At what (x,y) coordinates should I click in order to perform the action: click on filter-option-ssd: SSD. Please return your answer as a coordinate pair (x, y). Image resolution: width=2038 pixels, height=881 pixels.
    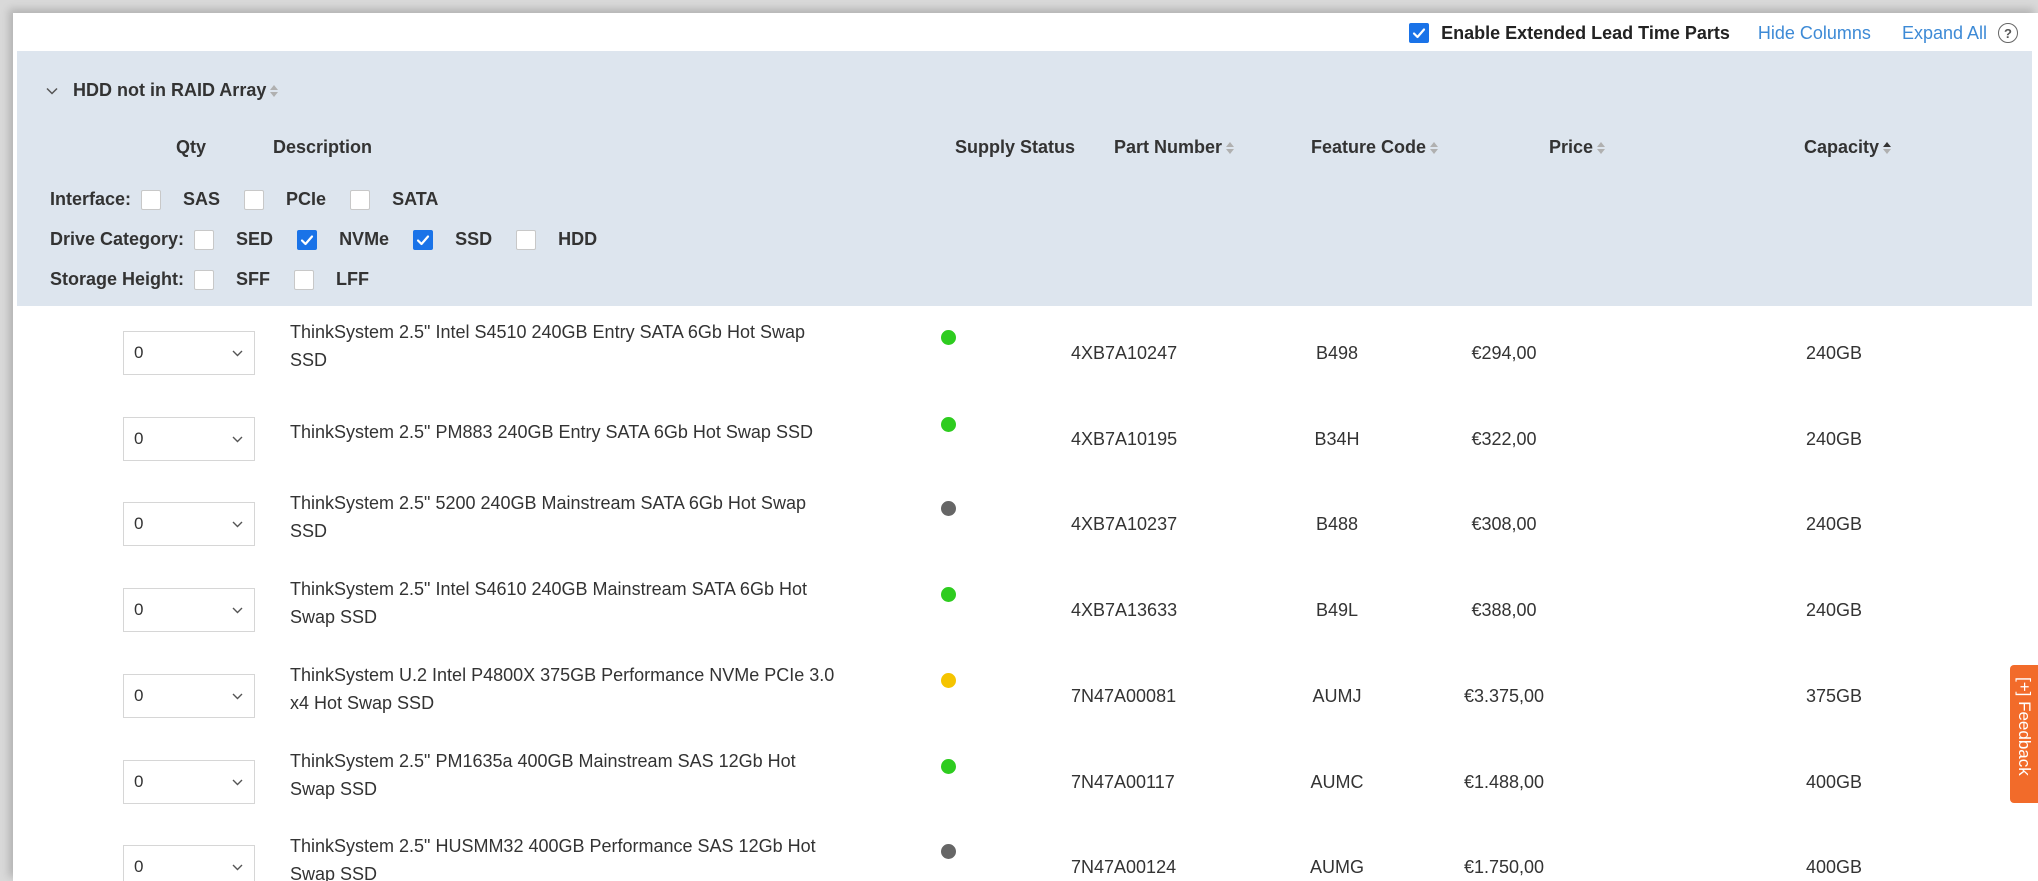
    Looking at the image, I should click on (452, 239).